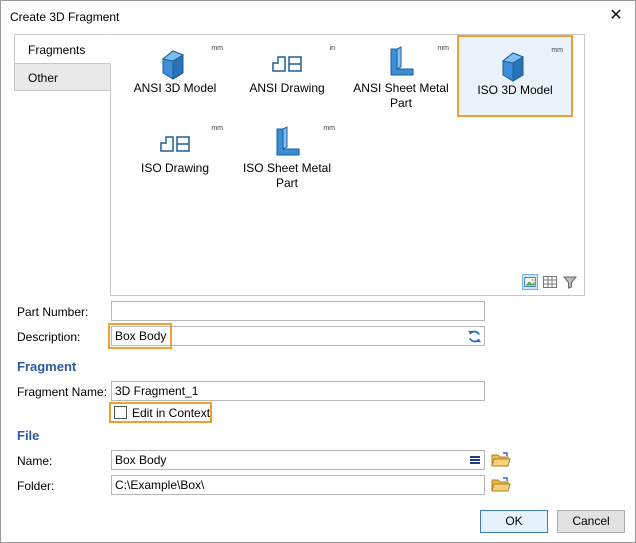 The width and height of the screenshot is (636, 543). What do you see at coordinates (47, 366) in the screenshot?
I see `fragment-section-title: Fragment` at bounding box center [47, 366].